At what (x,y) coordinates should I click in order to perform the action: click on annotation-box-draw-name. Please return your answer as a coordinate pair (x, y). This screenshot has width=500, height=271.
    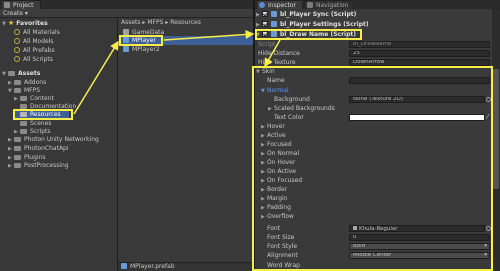
    Looking at the image, I should click on (308, 34).